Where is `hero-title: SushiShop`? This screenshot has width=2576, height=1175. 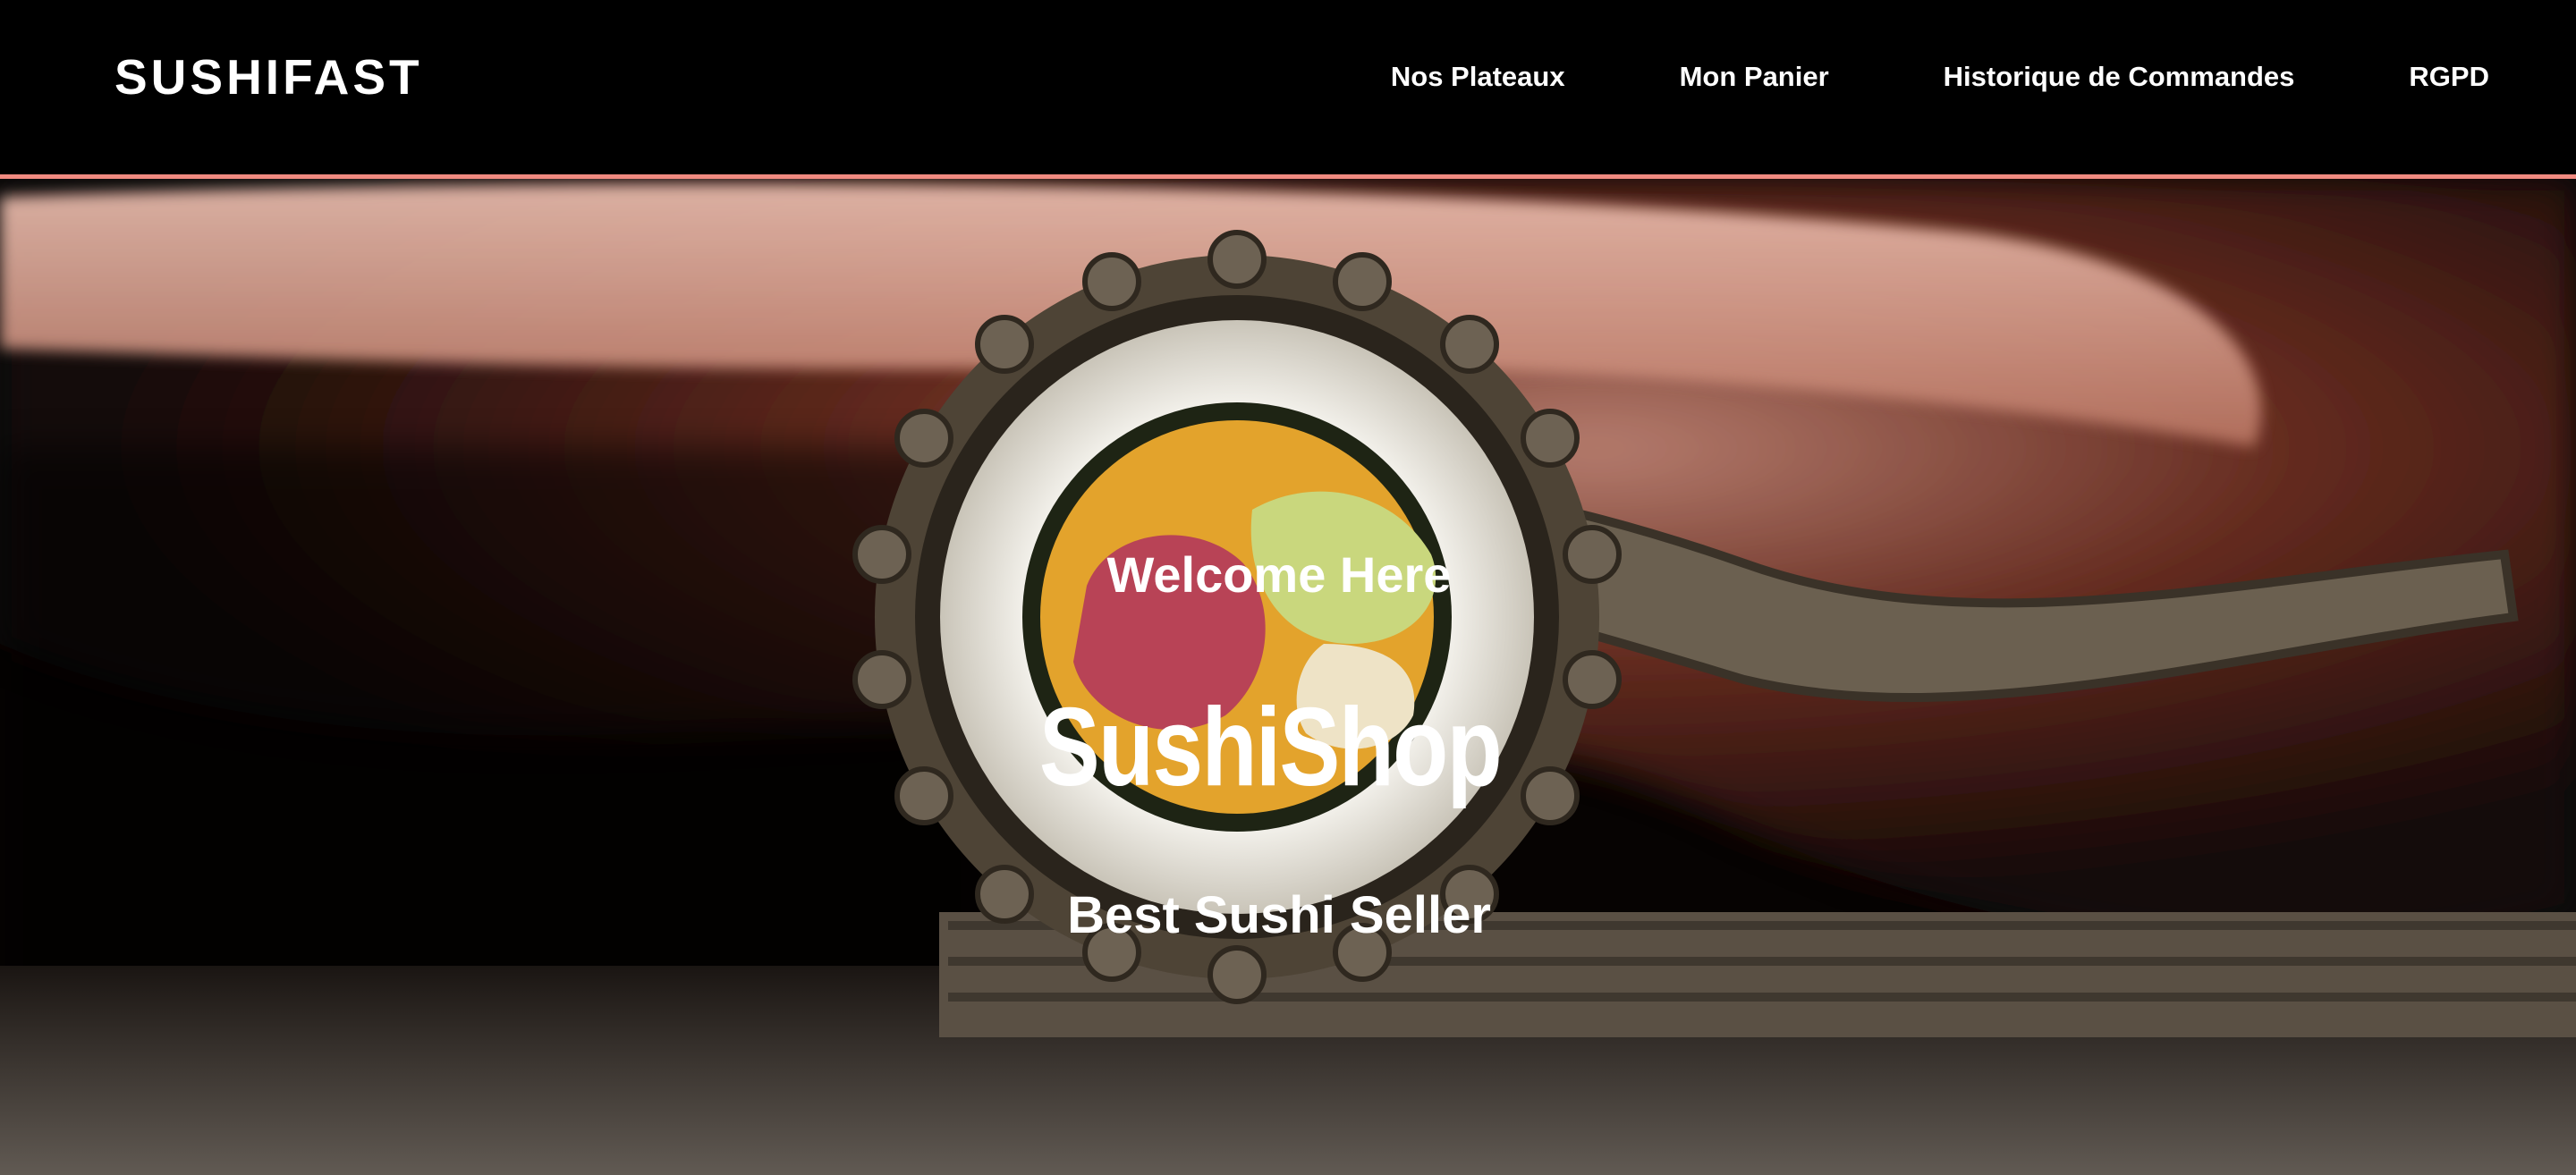
hero-title: SushiShop is located at coordinates (1270, 747).